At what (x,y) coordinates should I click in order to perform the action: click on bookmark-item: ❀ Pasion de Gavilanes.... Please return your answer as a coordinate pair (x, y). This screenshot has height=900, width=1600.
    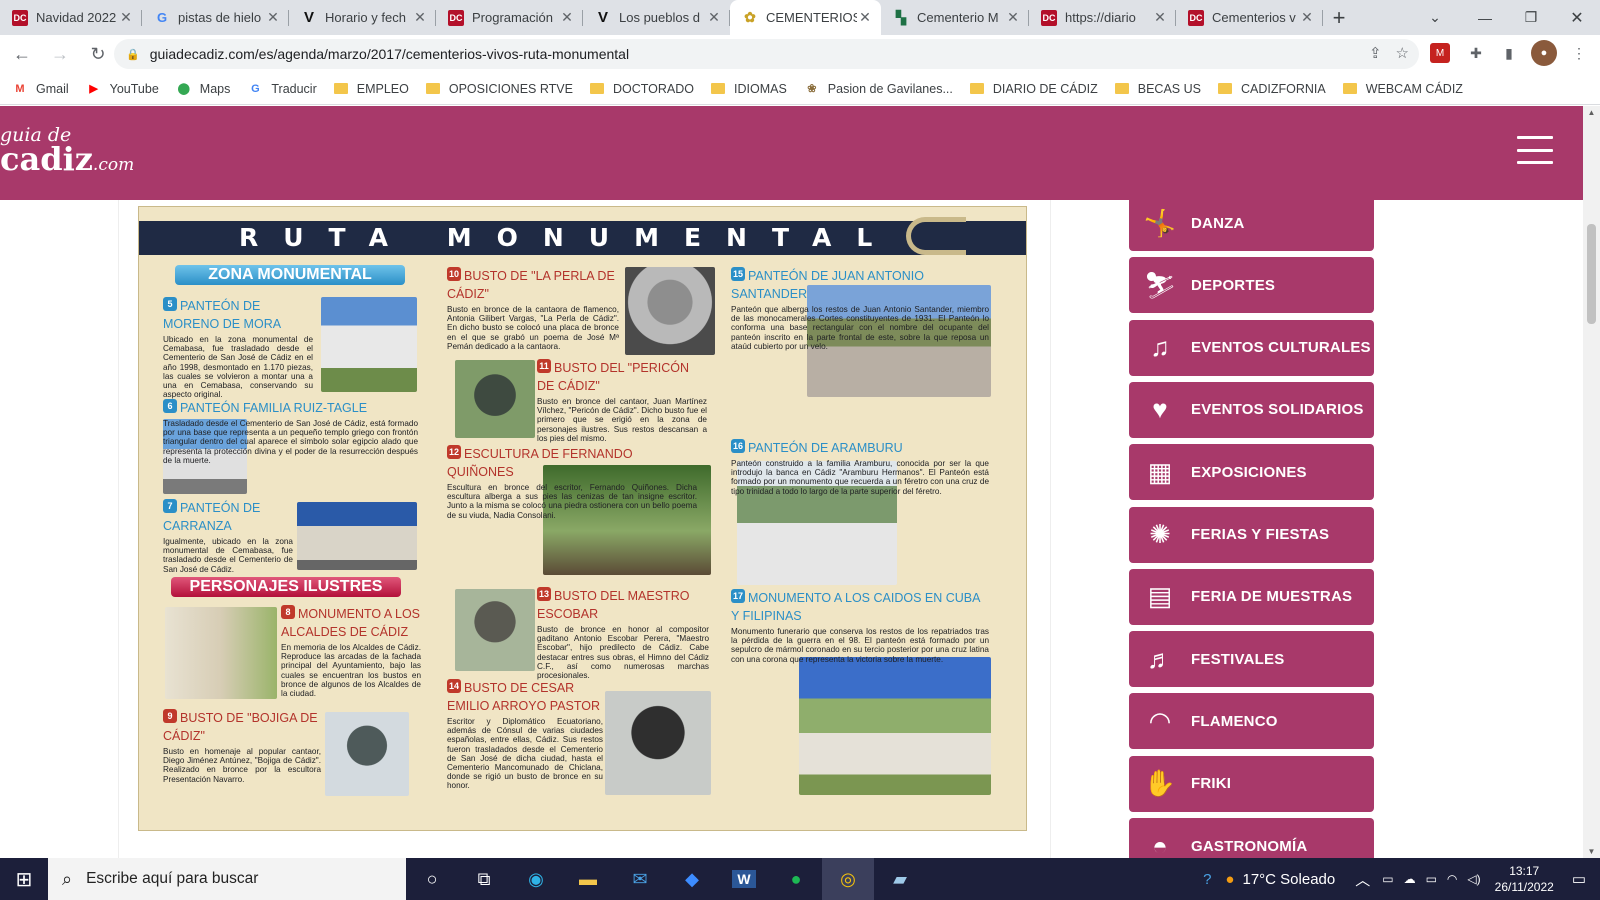
    Looking at the image, I should click on (878, 89).